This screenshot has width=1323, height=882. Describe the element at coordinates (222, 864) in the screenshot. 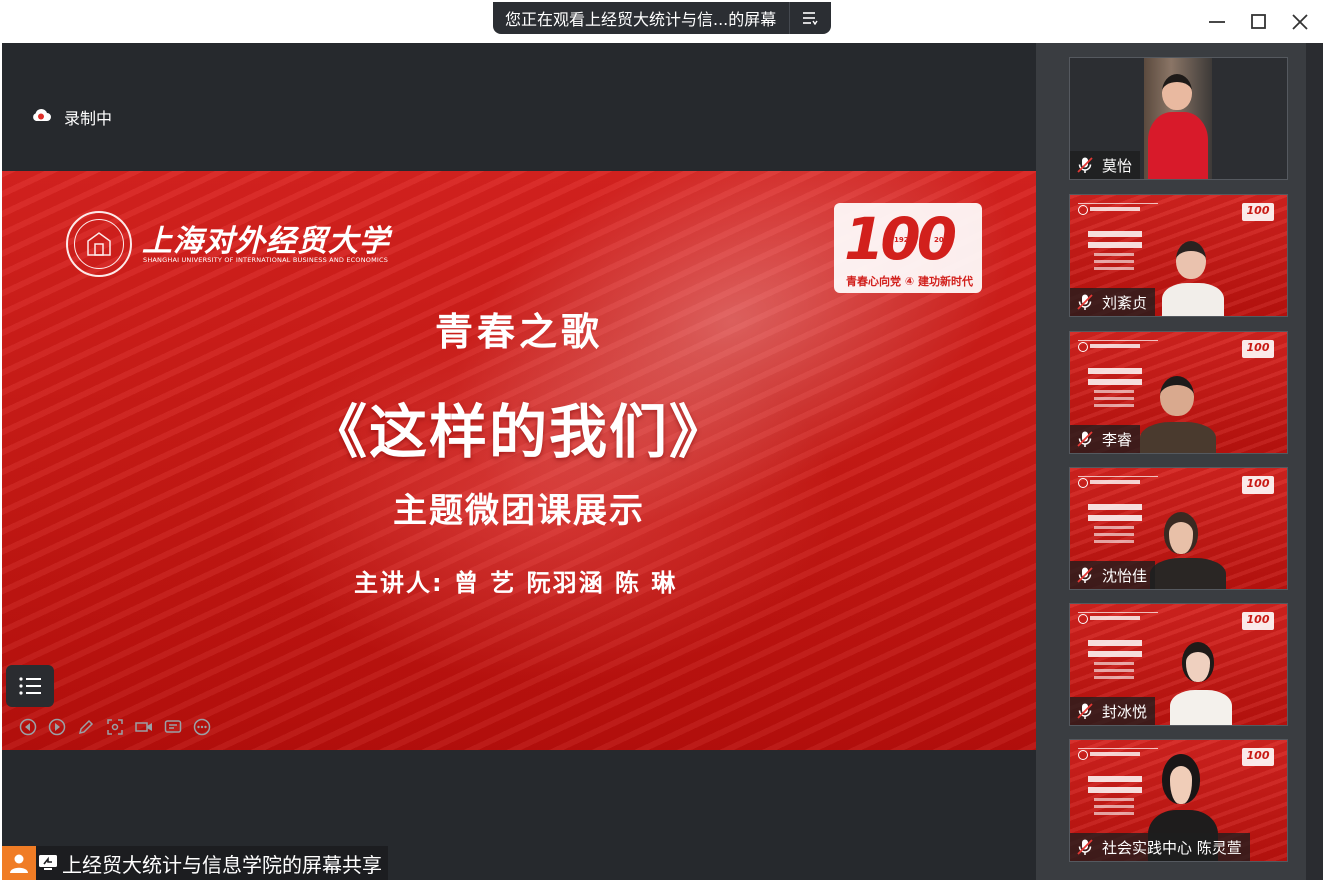

I see `share-label-text: 上经贸大统计与信息学院的屏幕共享` at that location.